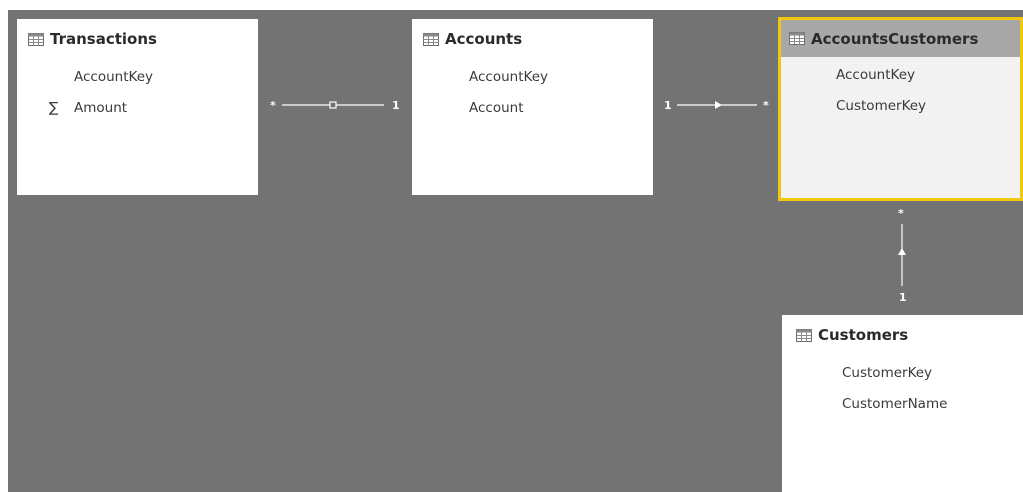  I want to click on table-title: AccountsCustomers, so click(895, 38).